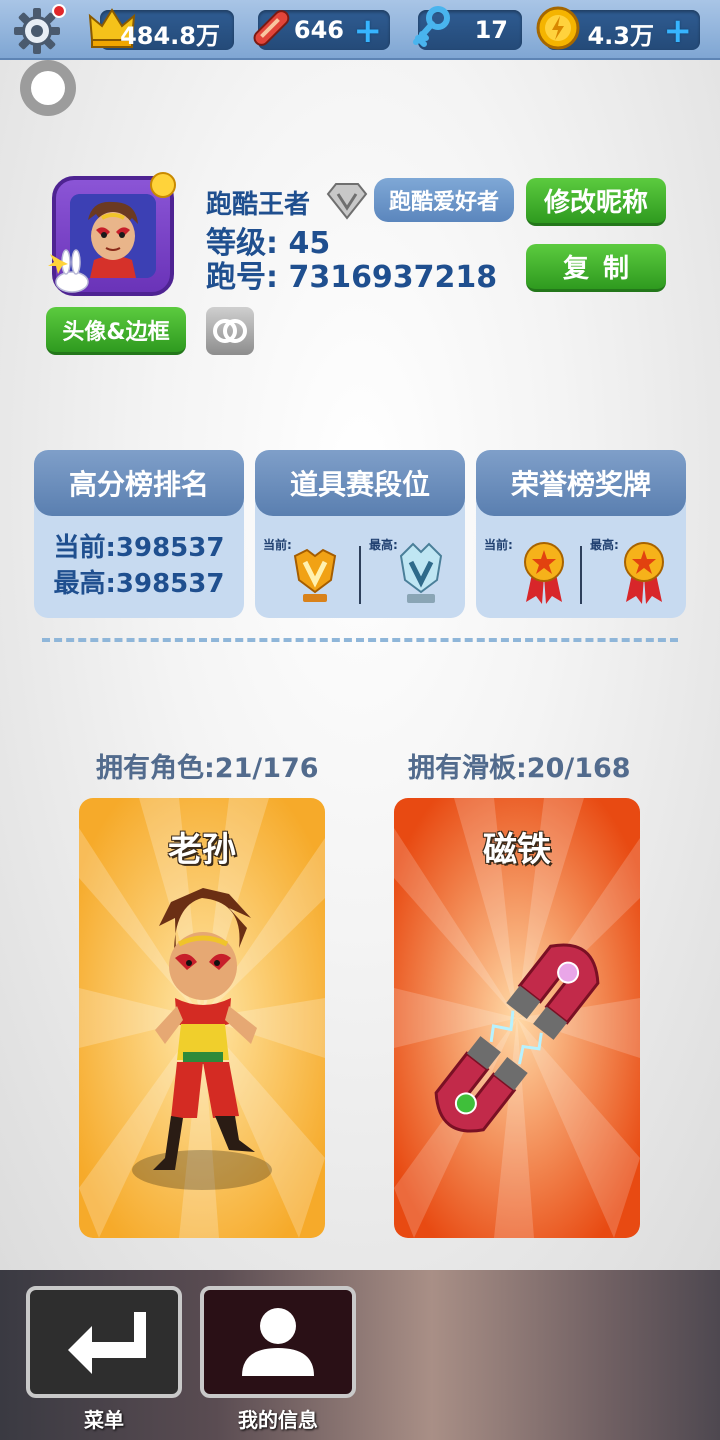  Describe the element at coordinates (68, 271) in the screenshot. I see `rabbit-icon` at that location.